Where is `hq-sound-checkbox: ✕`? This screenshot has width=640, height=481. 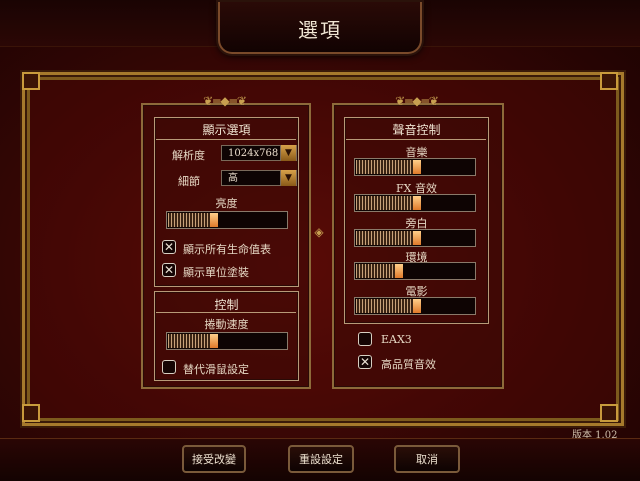 hq-sound-checkbox: ✕ is located at coordinates (365, 362).